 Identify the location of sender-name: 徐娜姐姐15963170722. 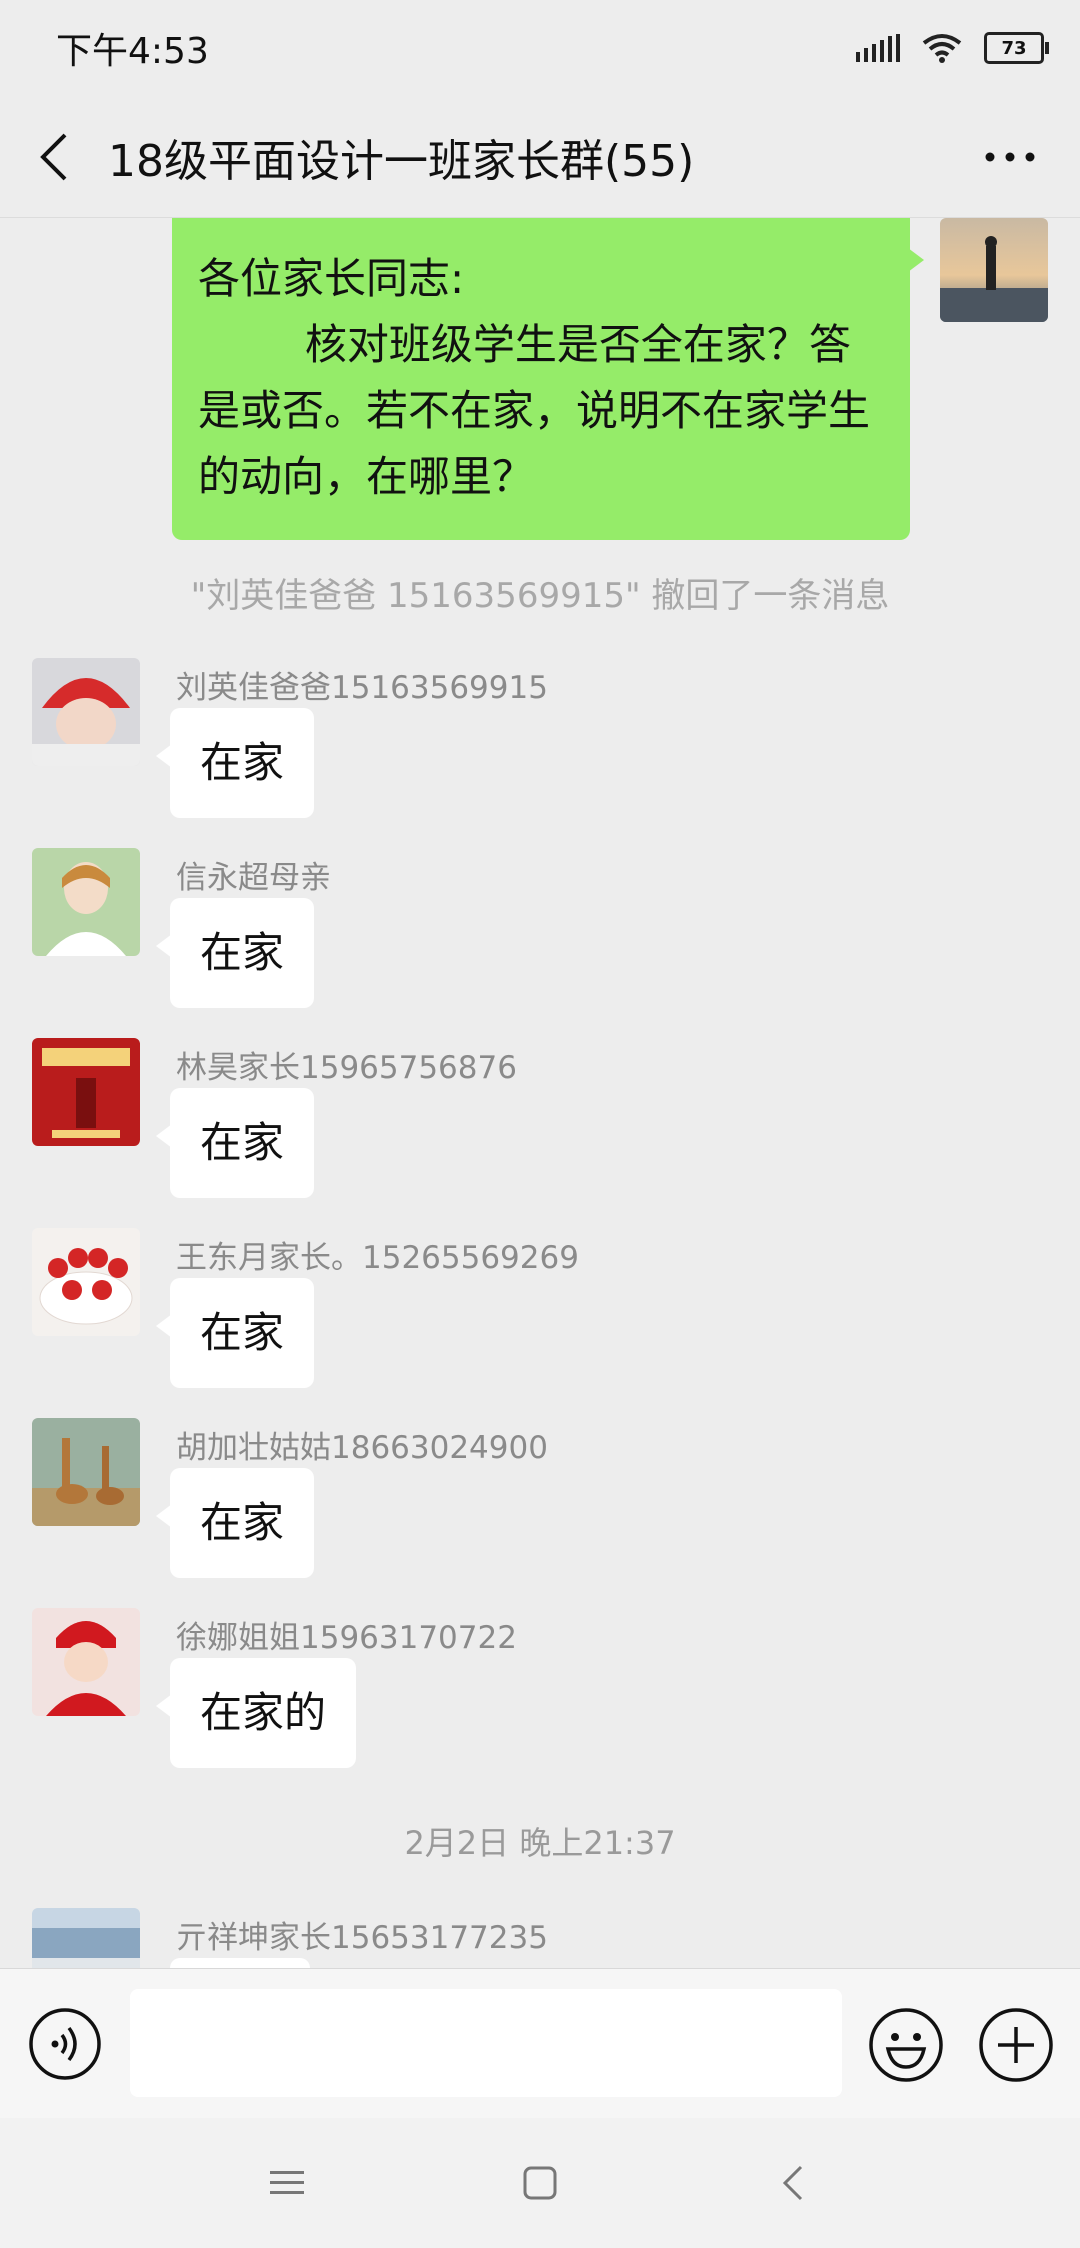
(346, 1638).